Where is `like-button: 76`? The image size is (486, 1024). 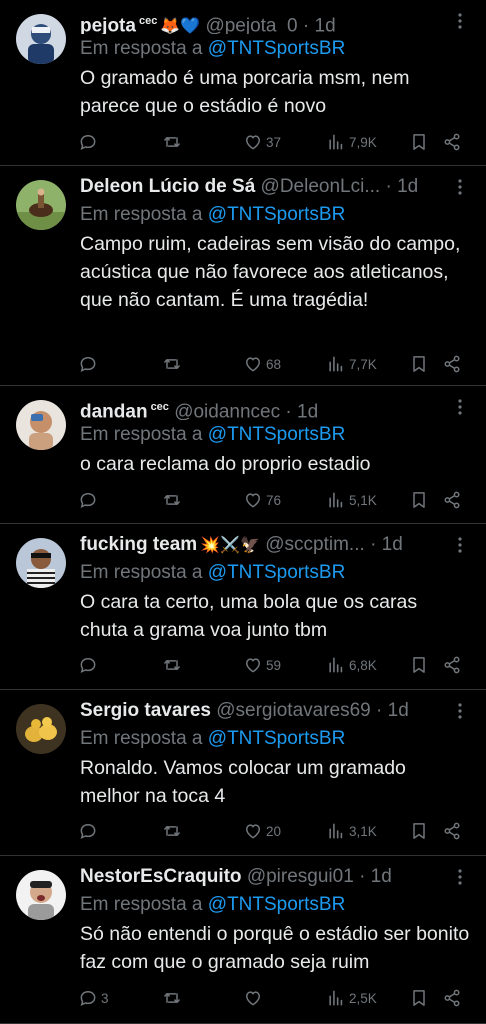 like-button: 76 is located at coordinates (262, 500).